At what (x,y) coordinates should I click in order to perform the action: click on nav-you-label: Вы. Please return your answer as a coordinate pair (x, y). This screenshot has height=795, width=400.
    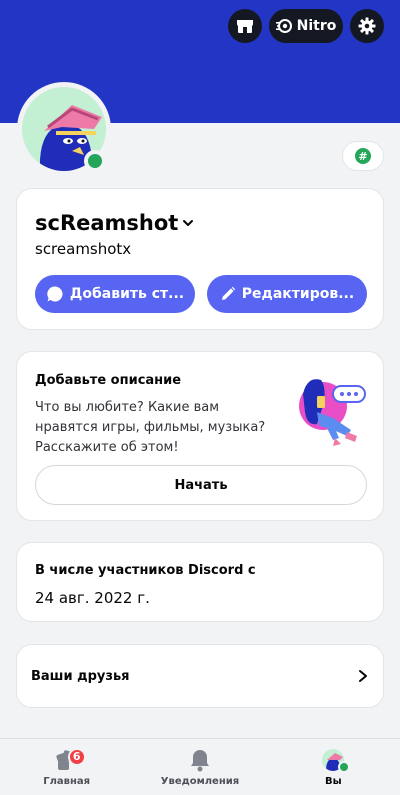
    Looking at the image, I should click on (333, 781).